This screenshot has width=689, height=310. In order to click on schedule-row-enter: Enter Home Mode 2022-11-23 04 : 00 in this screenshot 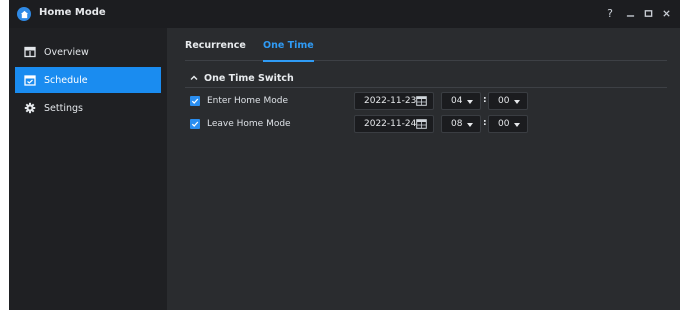, I will do `click(423, 102)`.